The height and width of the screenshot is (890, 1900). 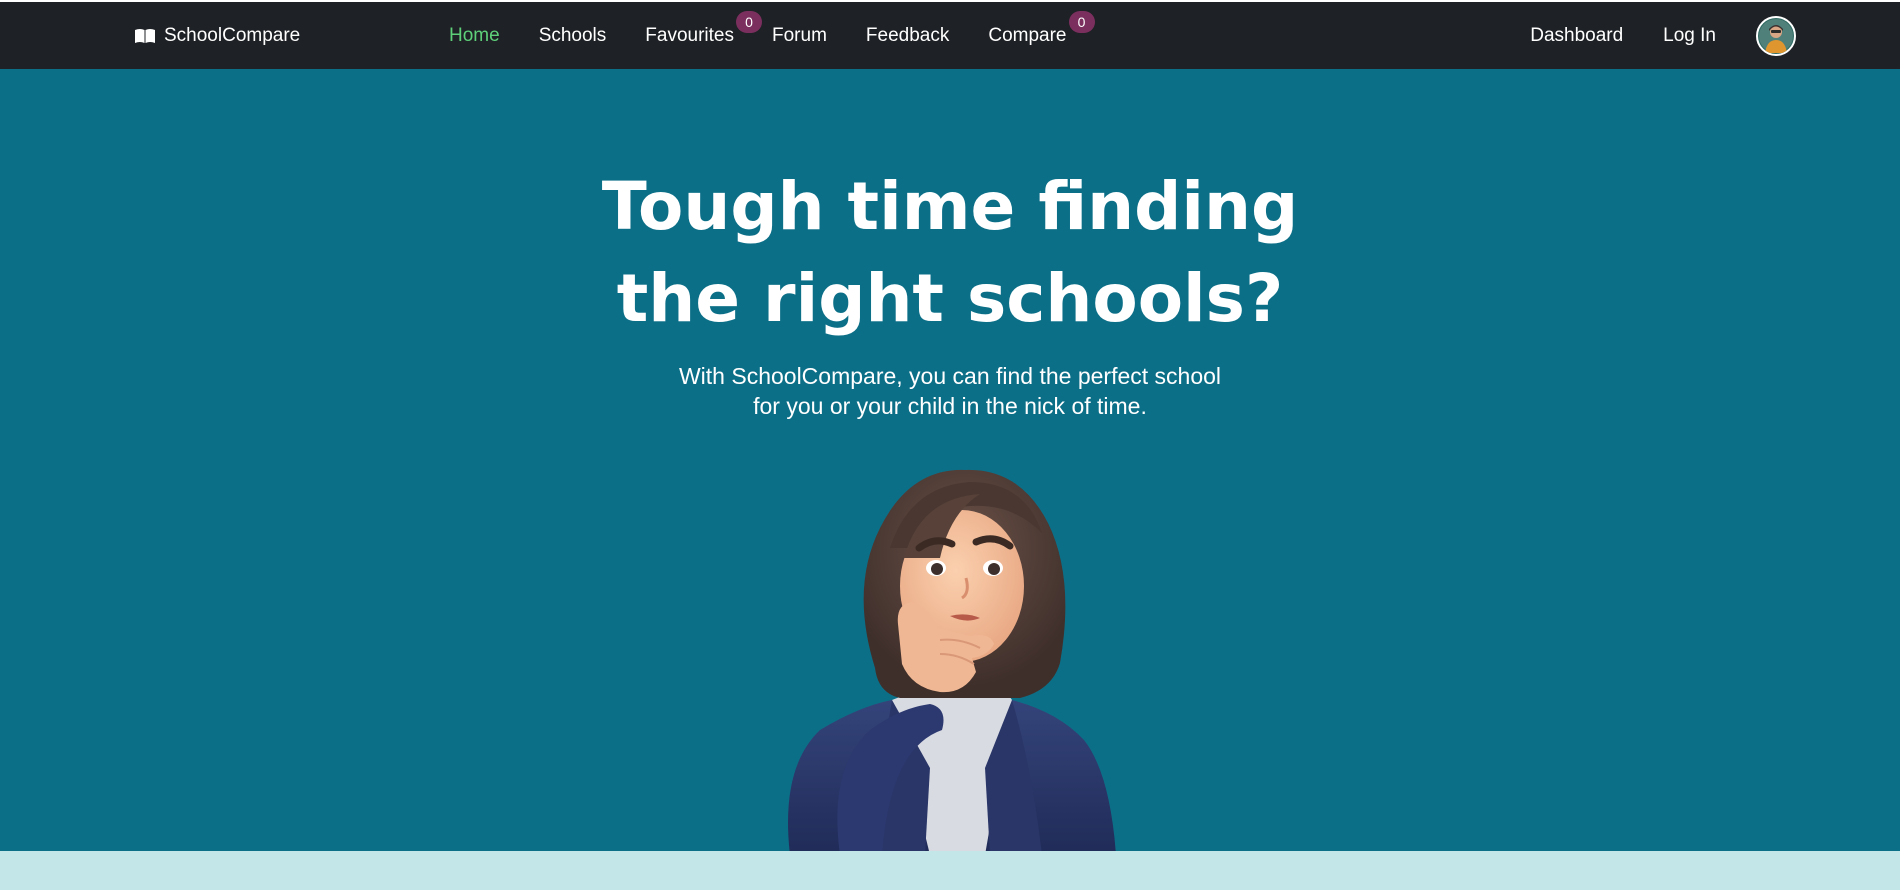 I want to click on book-open-icon, so click(x=145, y=35).